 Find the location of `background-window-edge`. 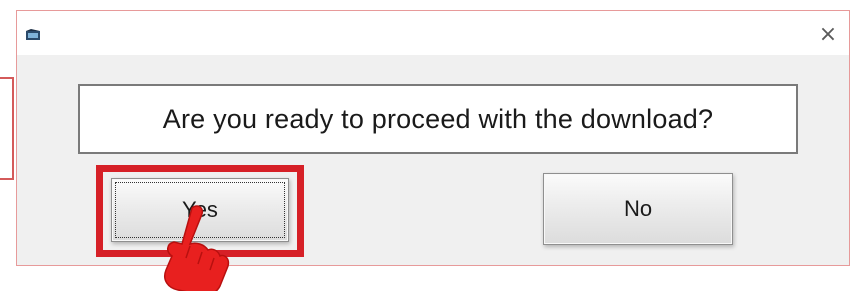

background-window-edge is located at coordinates (7, 128).